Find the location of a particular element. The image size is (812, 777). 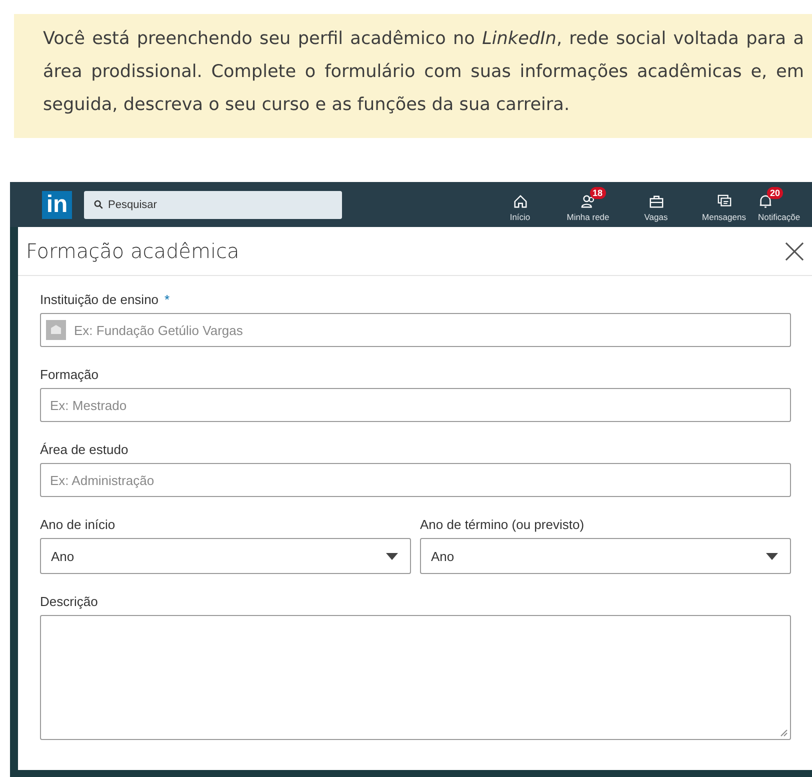

field-label: Área de estudo is located at coordinates (84, 449).